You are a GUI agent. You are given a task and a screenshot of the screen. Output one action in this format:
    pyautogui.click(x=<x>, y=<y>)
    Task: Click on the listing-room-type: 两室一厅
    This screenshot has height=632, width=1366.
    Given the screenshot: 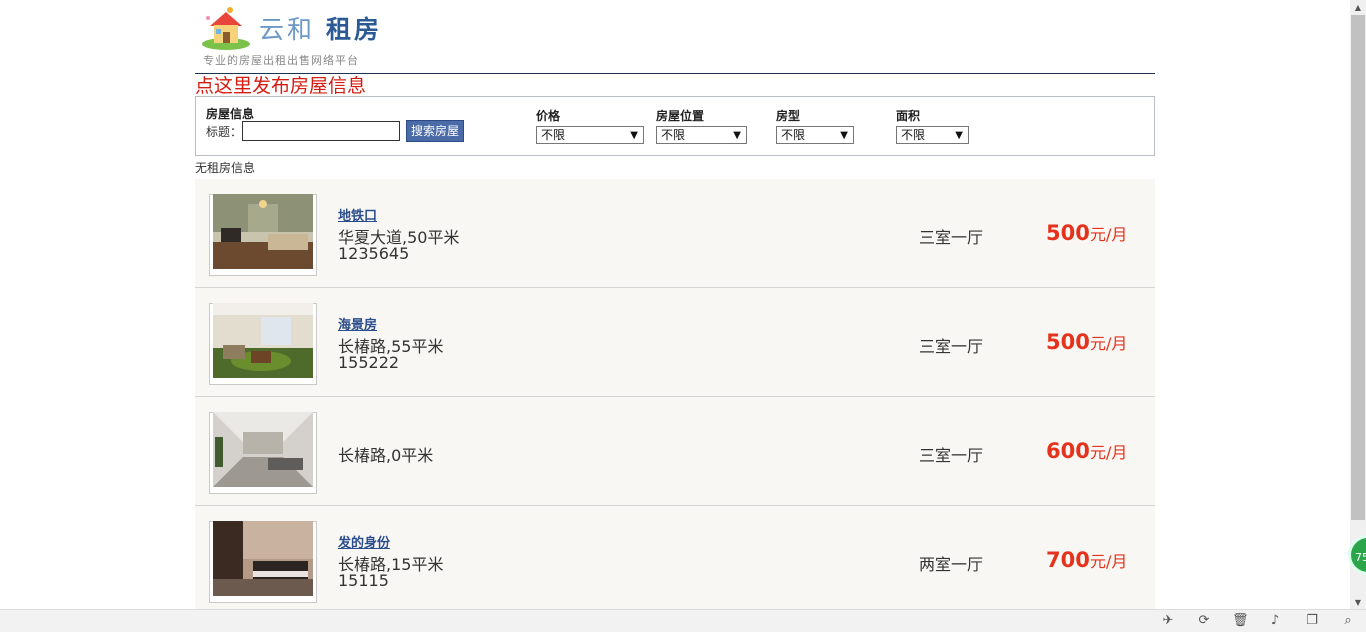 What is the action you would take?
    pyautogui.click(x=951, y=564)
    